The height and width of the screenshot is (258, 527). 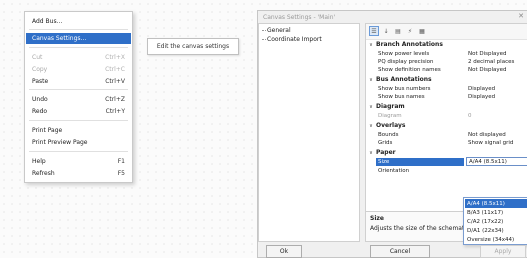 What do you see at coordinates (491, 143) in the screenshot?
I see `property-value: Show signal grid` at bounding box center [491, 143].